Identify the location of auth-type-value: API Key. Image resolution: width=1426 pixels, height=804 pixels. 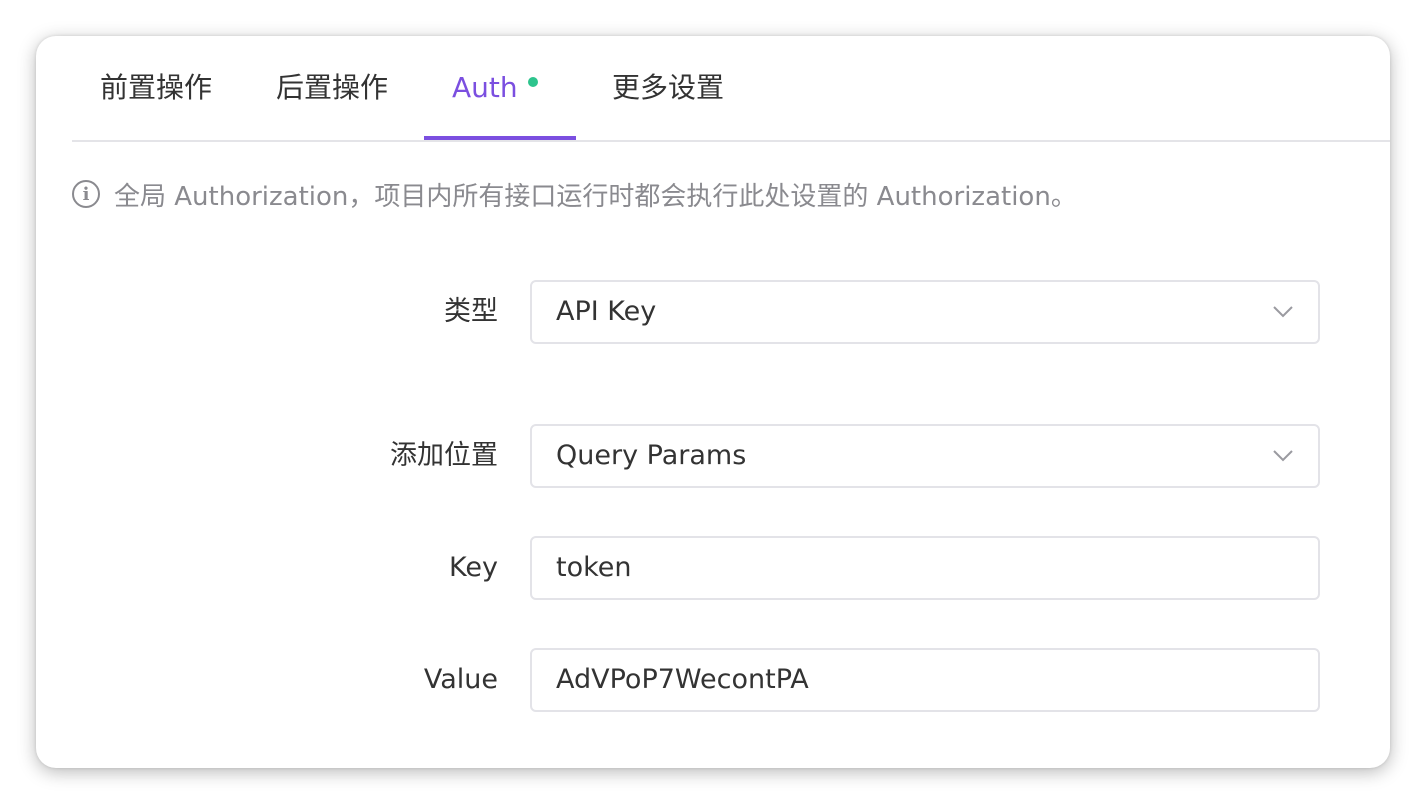
(606, 311).